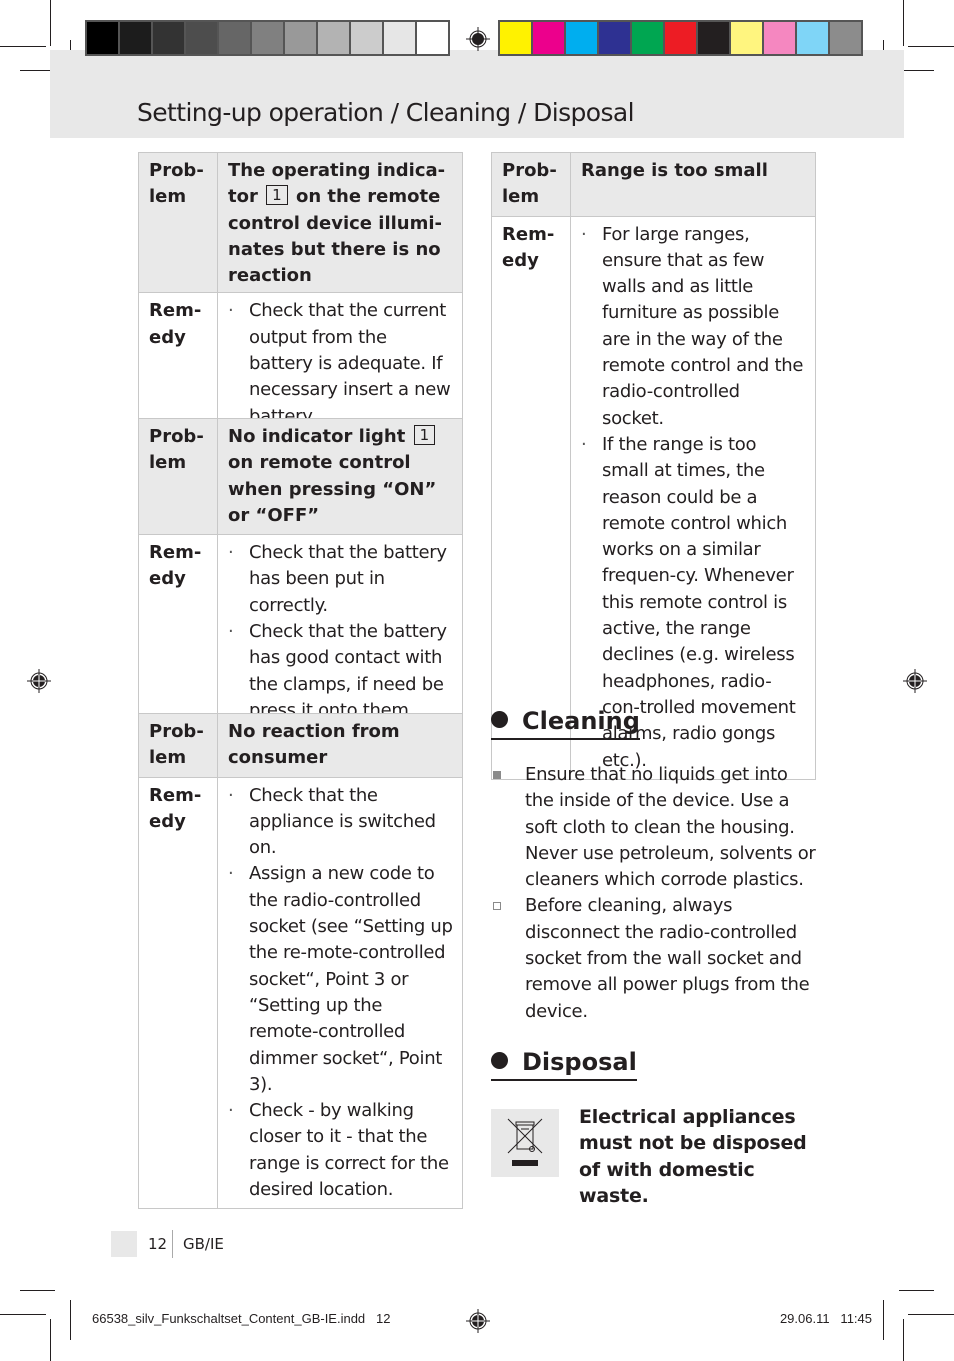 This screenshot has width=954, height=1361. What do you see at coordinates (497, 906) in the screenshot?
I see `empty-square-icon` at bounding box center [497, 906].